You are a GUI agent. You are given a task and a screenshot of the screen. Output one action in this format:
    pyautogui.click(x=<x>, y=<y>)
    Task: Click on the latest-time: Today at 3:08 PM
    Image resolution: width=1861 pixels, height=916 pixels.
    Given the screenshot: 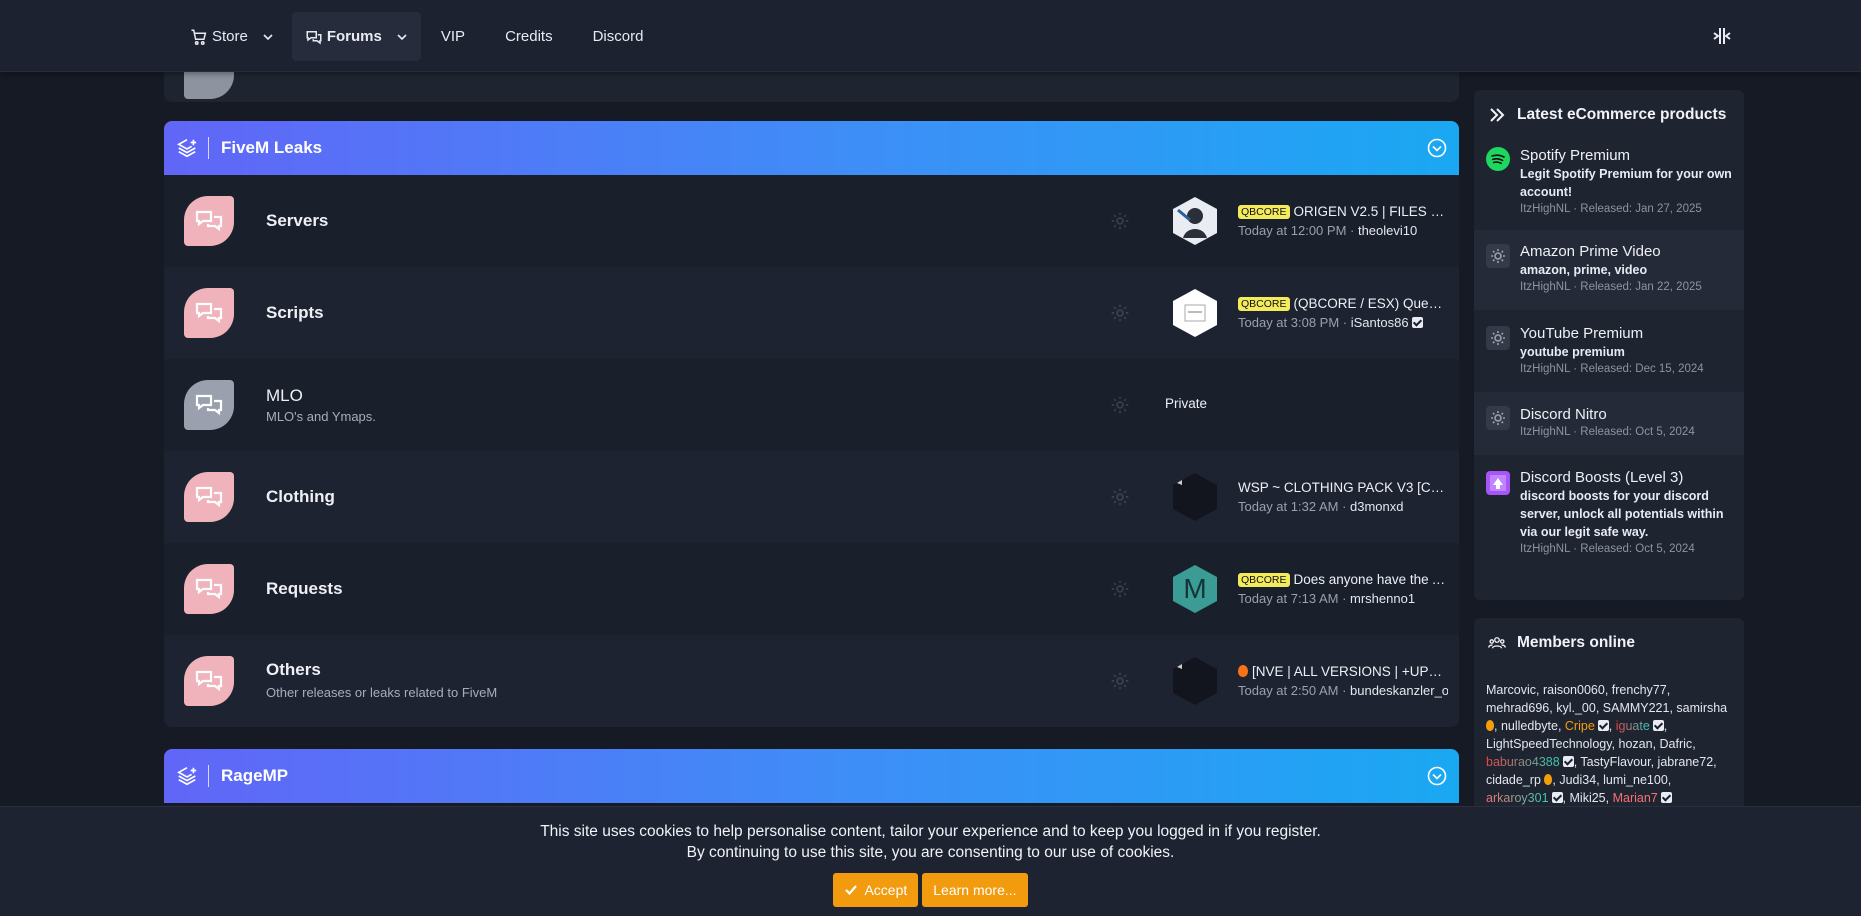 What is the action you would take?
    pyautogui.click(x=1288, y=322)
    